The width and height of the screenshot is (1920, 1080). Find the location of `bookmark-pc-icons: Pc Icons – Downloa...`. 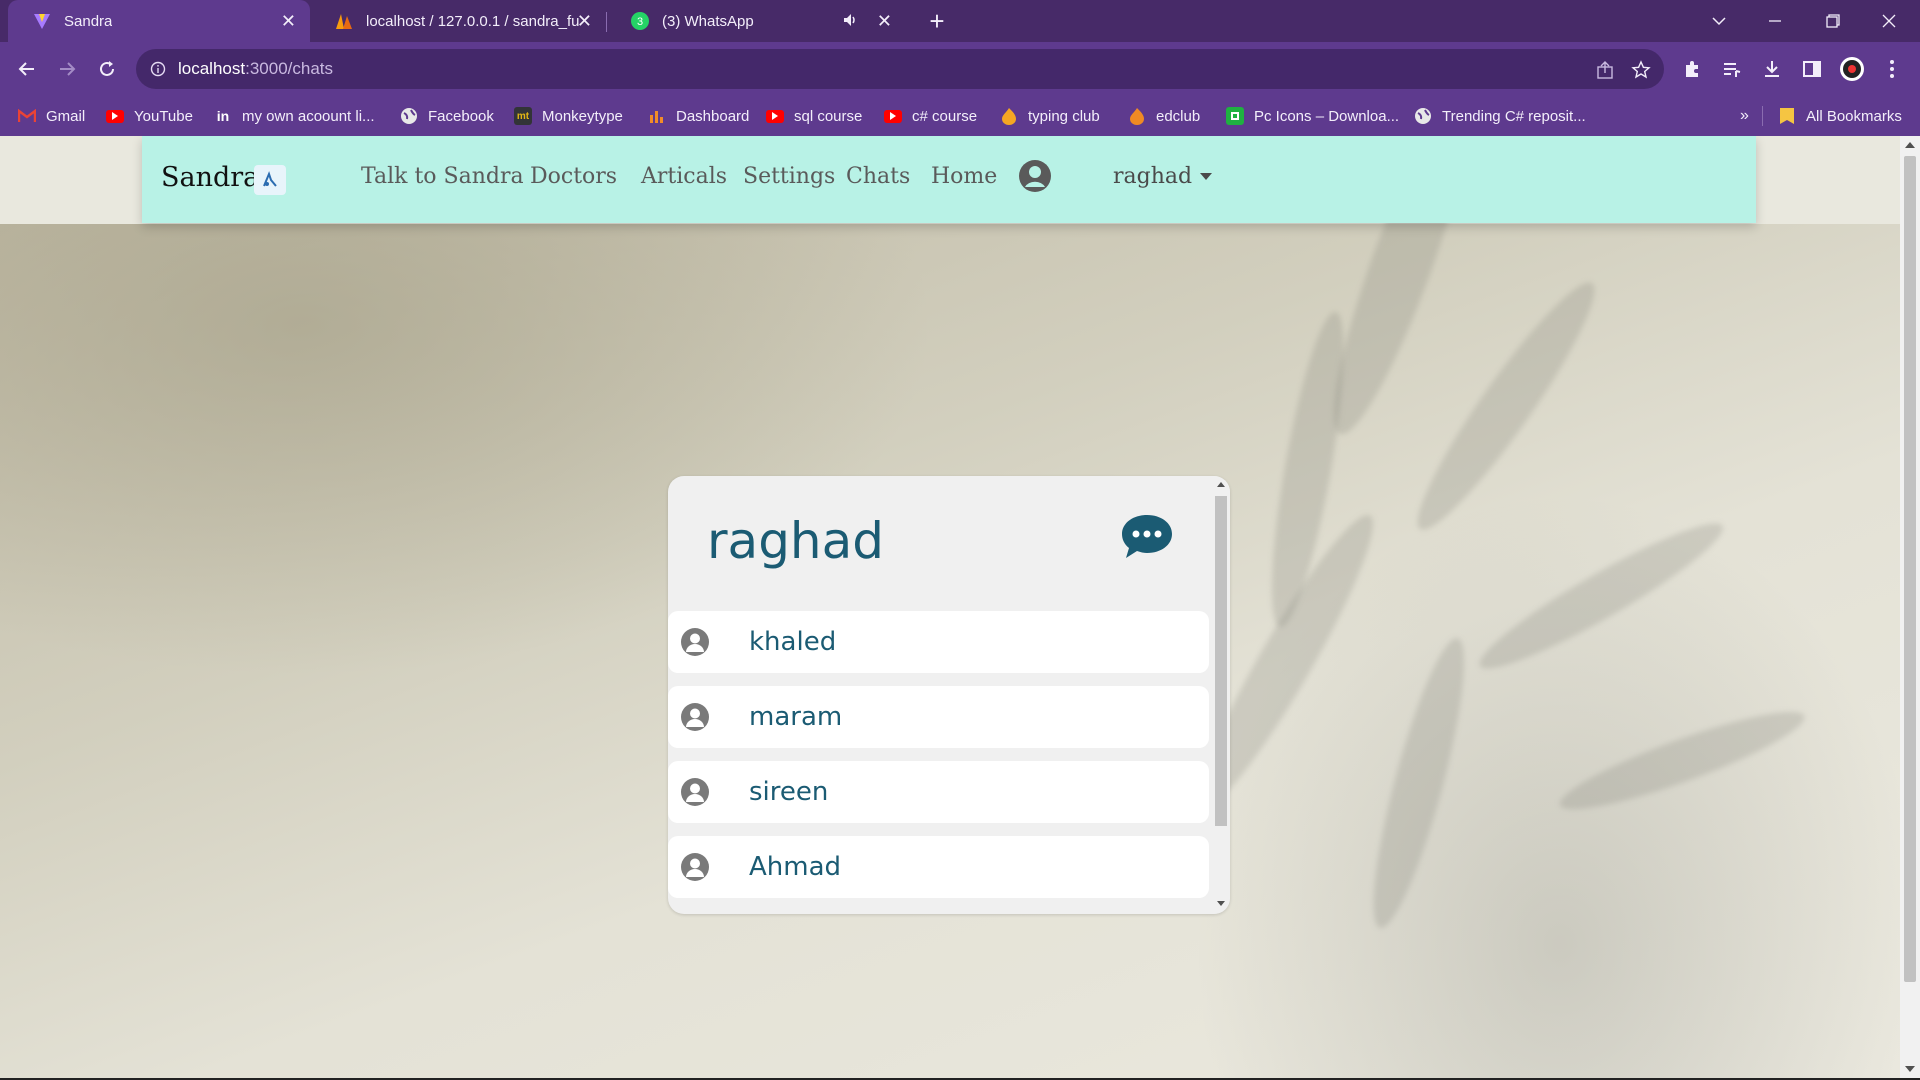

bookmark-pc-icons: Pc Icons – Downloa... is located at coordinates (1312, 116).